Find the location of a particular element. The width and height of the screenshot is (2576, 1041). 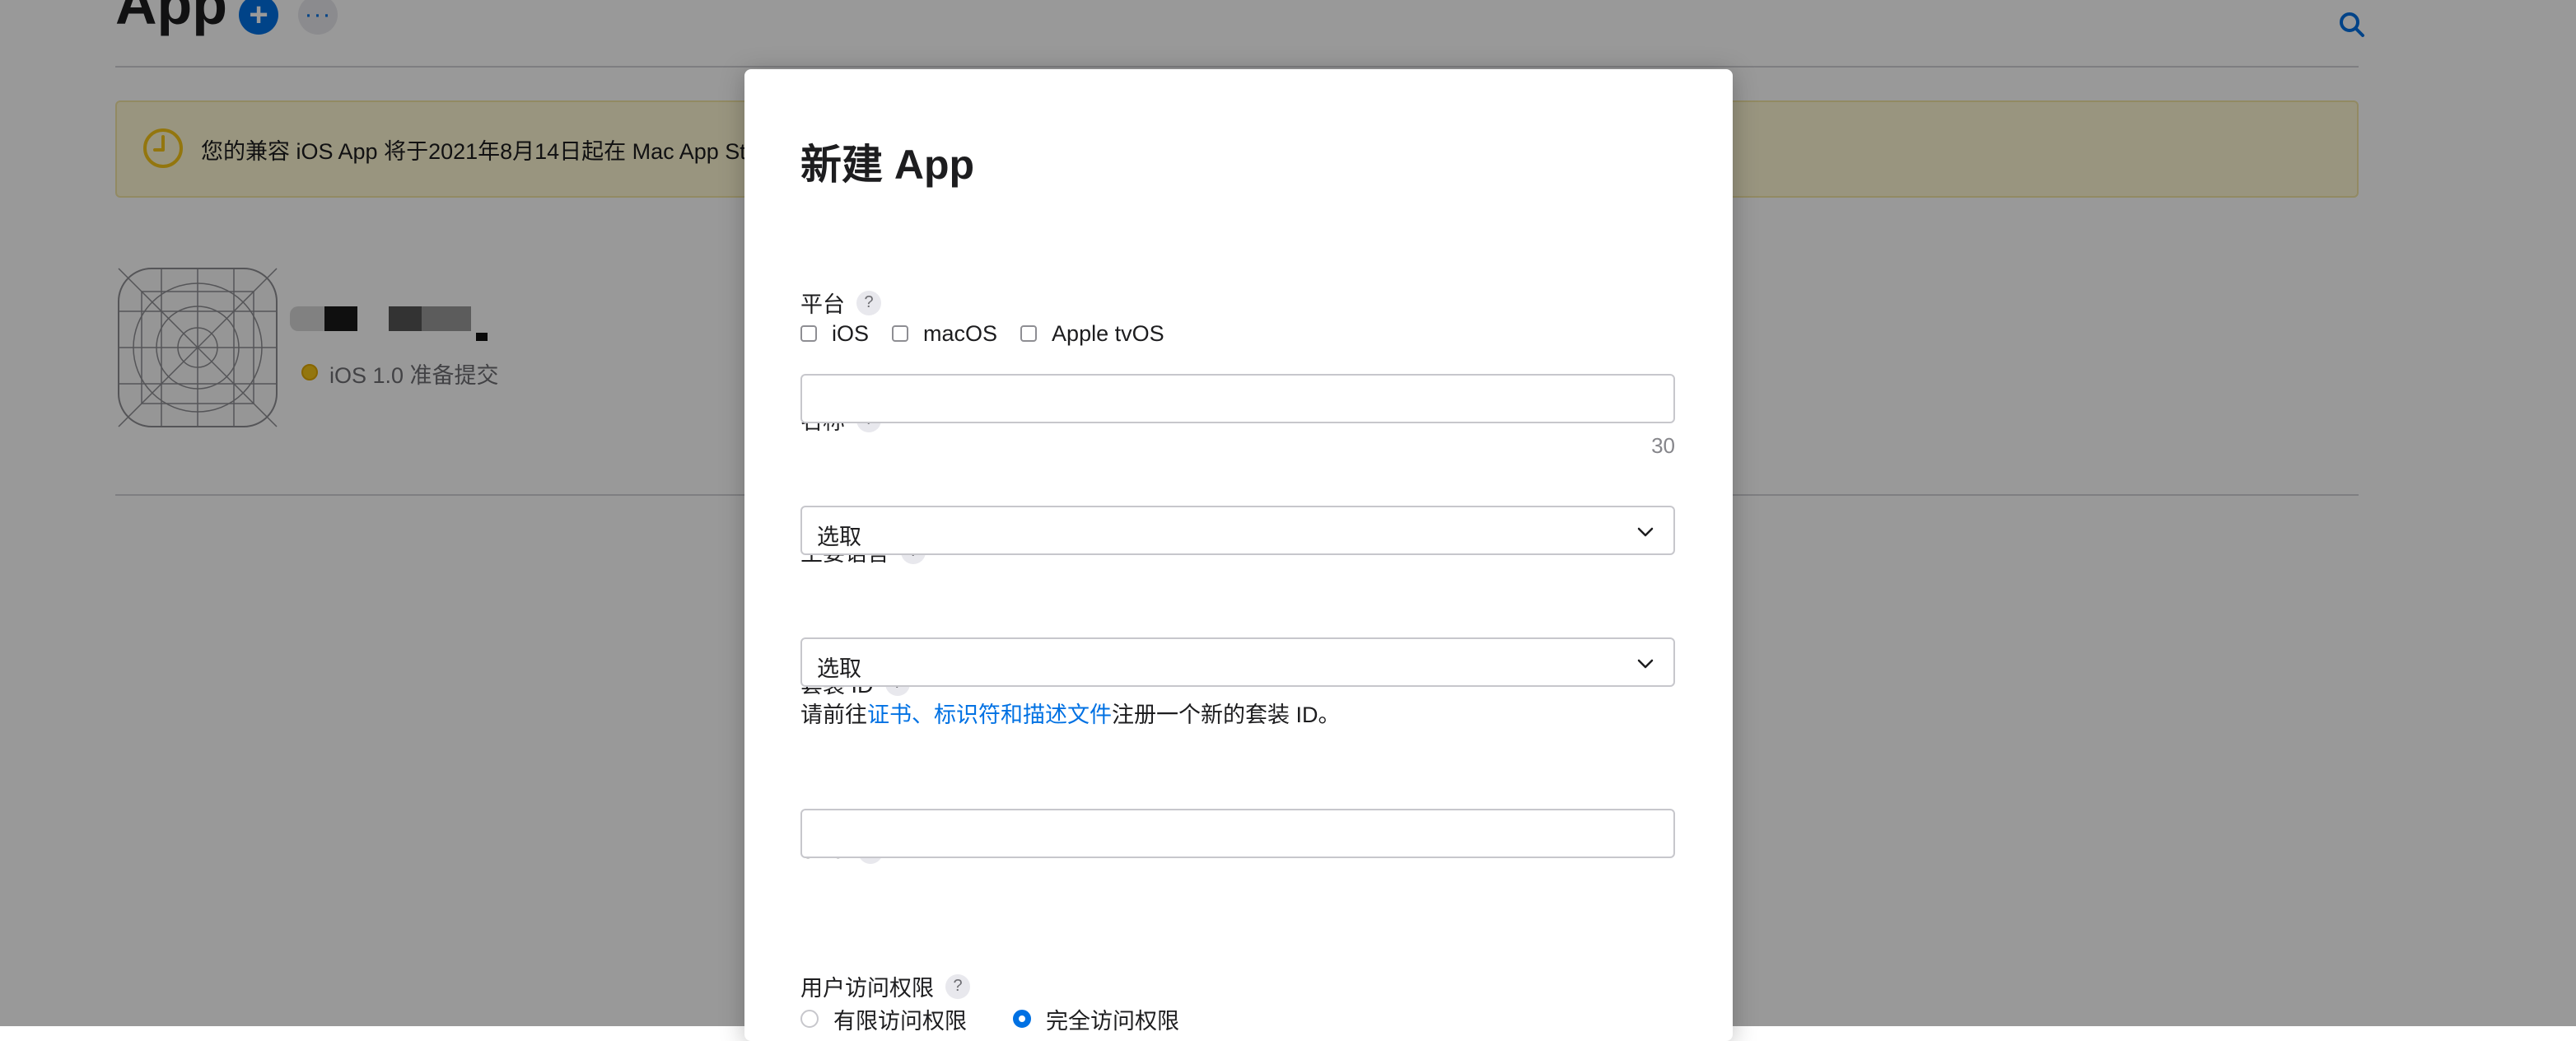

bundle-id-hint: 请前往证书、标识符和描述文件注册一个新的套装 ID。 is located at coordinates (1070, 713).